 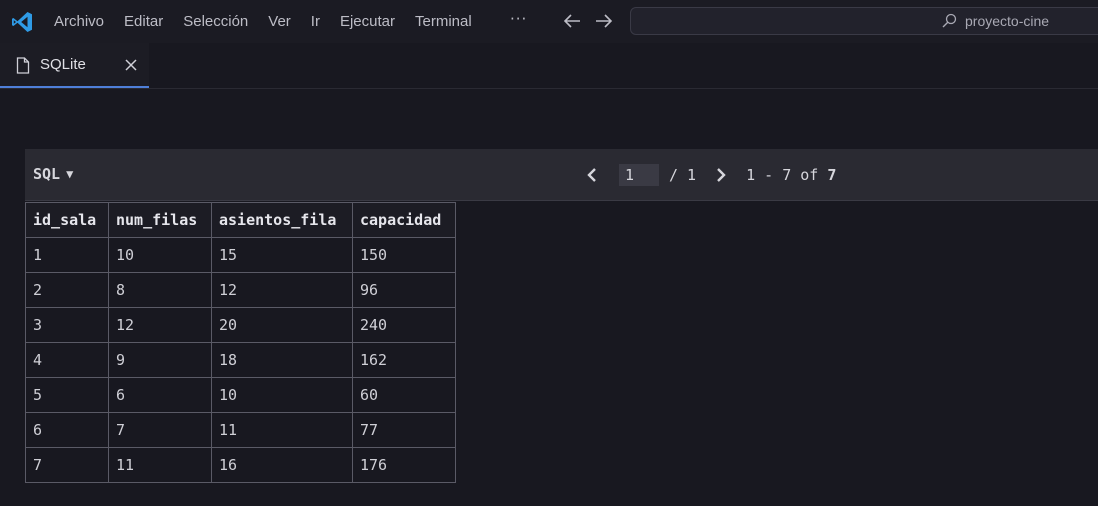 I want to click on table-cell: 5, so click(x=67, y=395).